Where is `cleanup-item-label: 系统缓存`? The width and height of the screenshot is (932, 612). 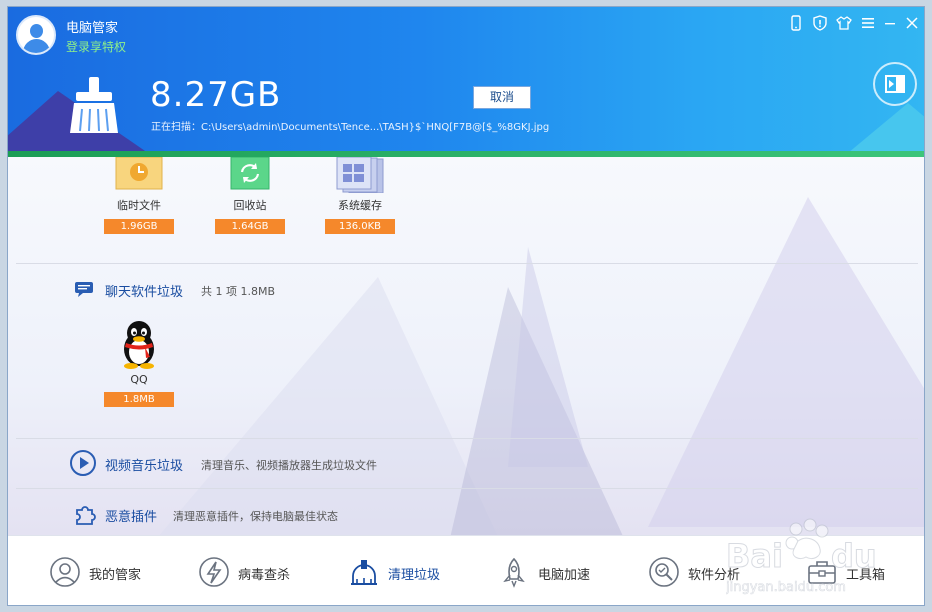
cleanup-item-label: 系统缓存 is located at coordinates (360, 205).